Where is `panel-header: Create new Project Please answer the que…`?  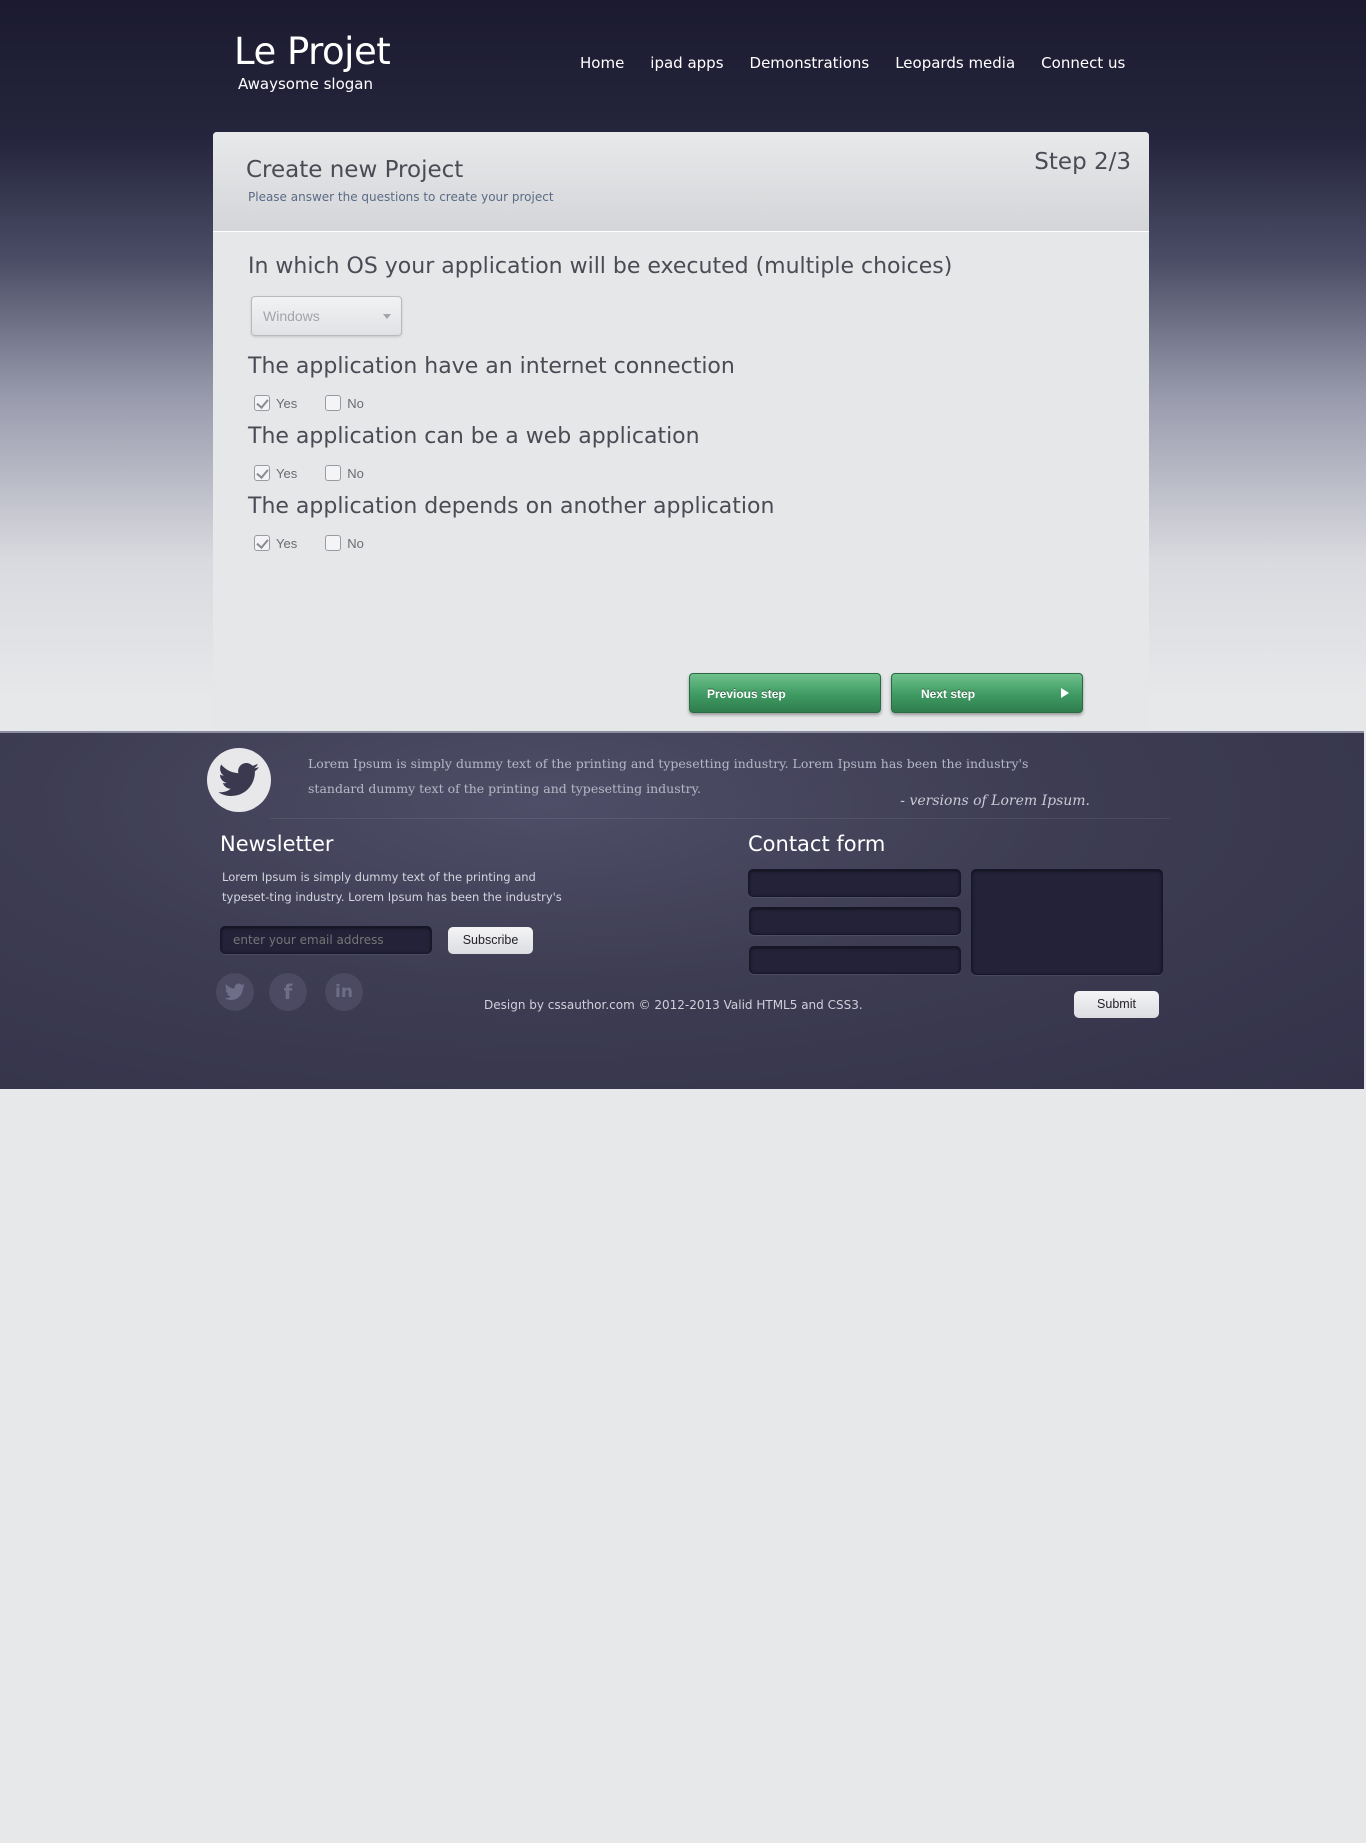
panel-header: Create new Project Please answer the que… is located at coordinates (681, 182).